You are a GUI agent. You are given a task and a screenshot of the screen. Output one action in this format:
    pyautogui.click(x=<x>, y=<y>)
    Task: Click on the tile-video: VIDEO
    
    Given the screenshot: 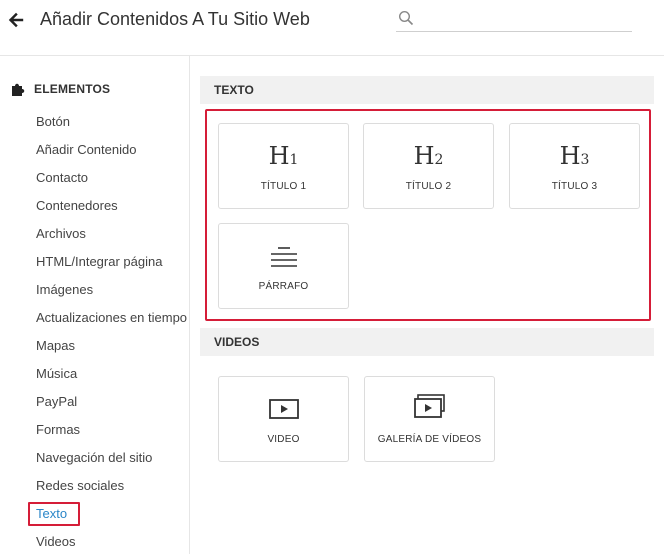 What is the action you would take?
    pyautogui.click(x=283, y=419)
    